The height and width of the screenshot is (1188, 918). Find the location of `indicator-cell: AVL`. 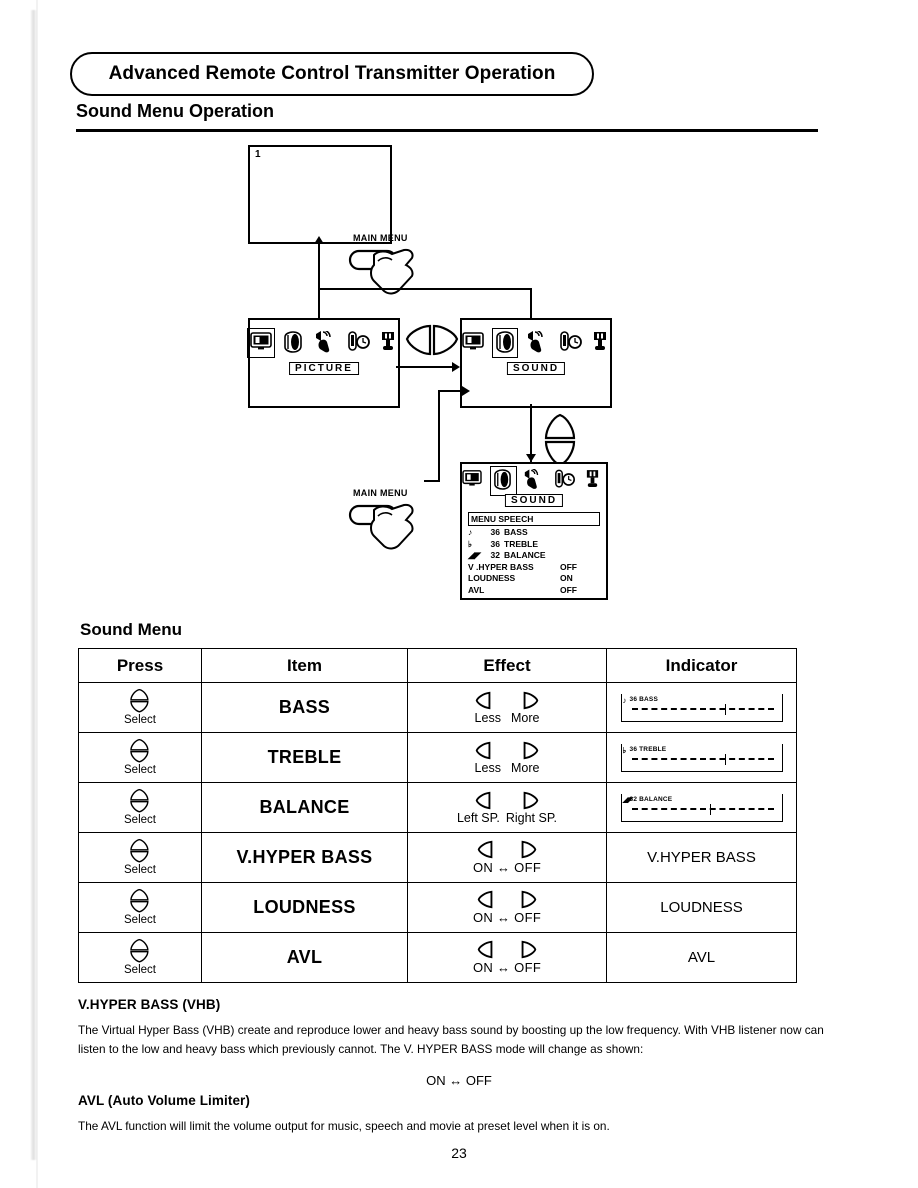

indicator-cell: AVL is located at coordinates (701, 957).